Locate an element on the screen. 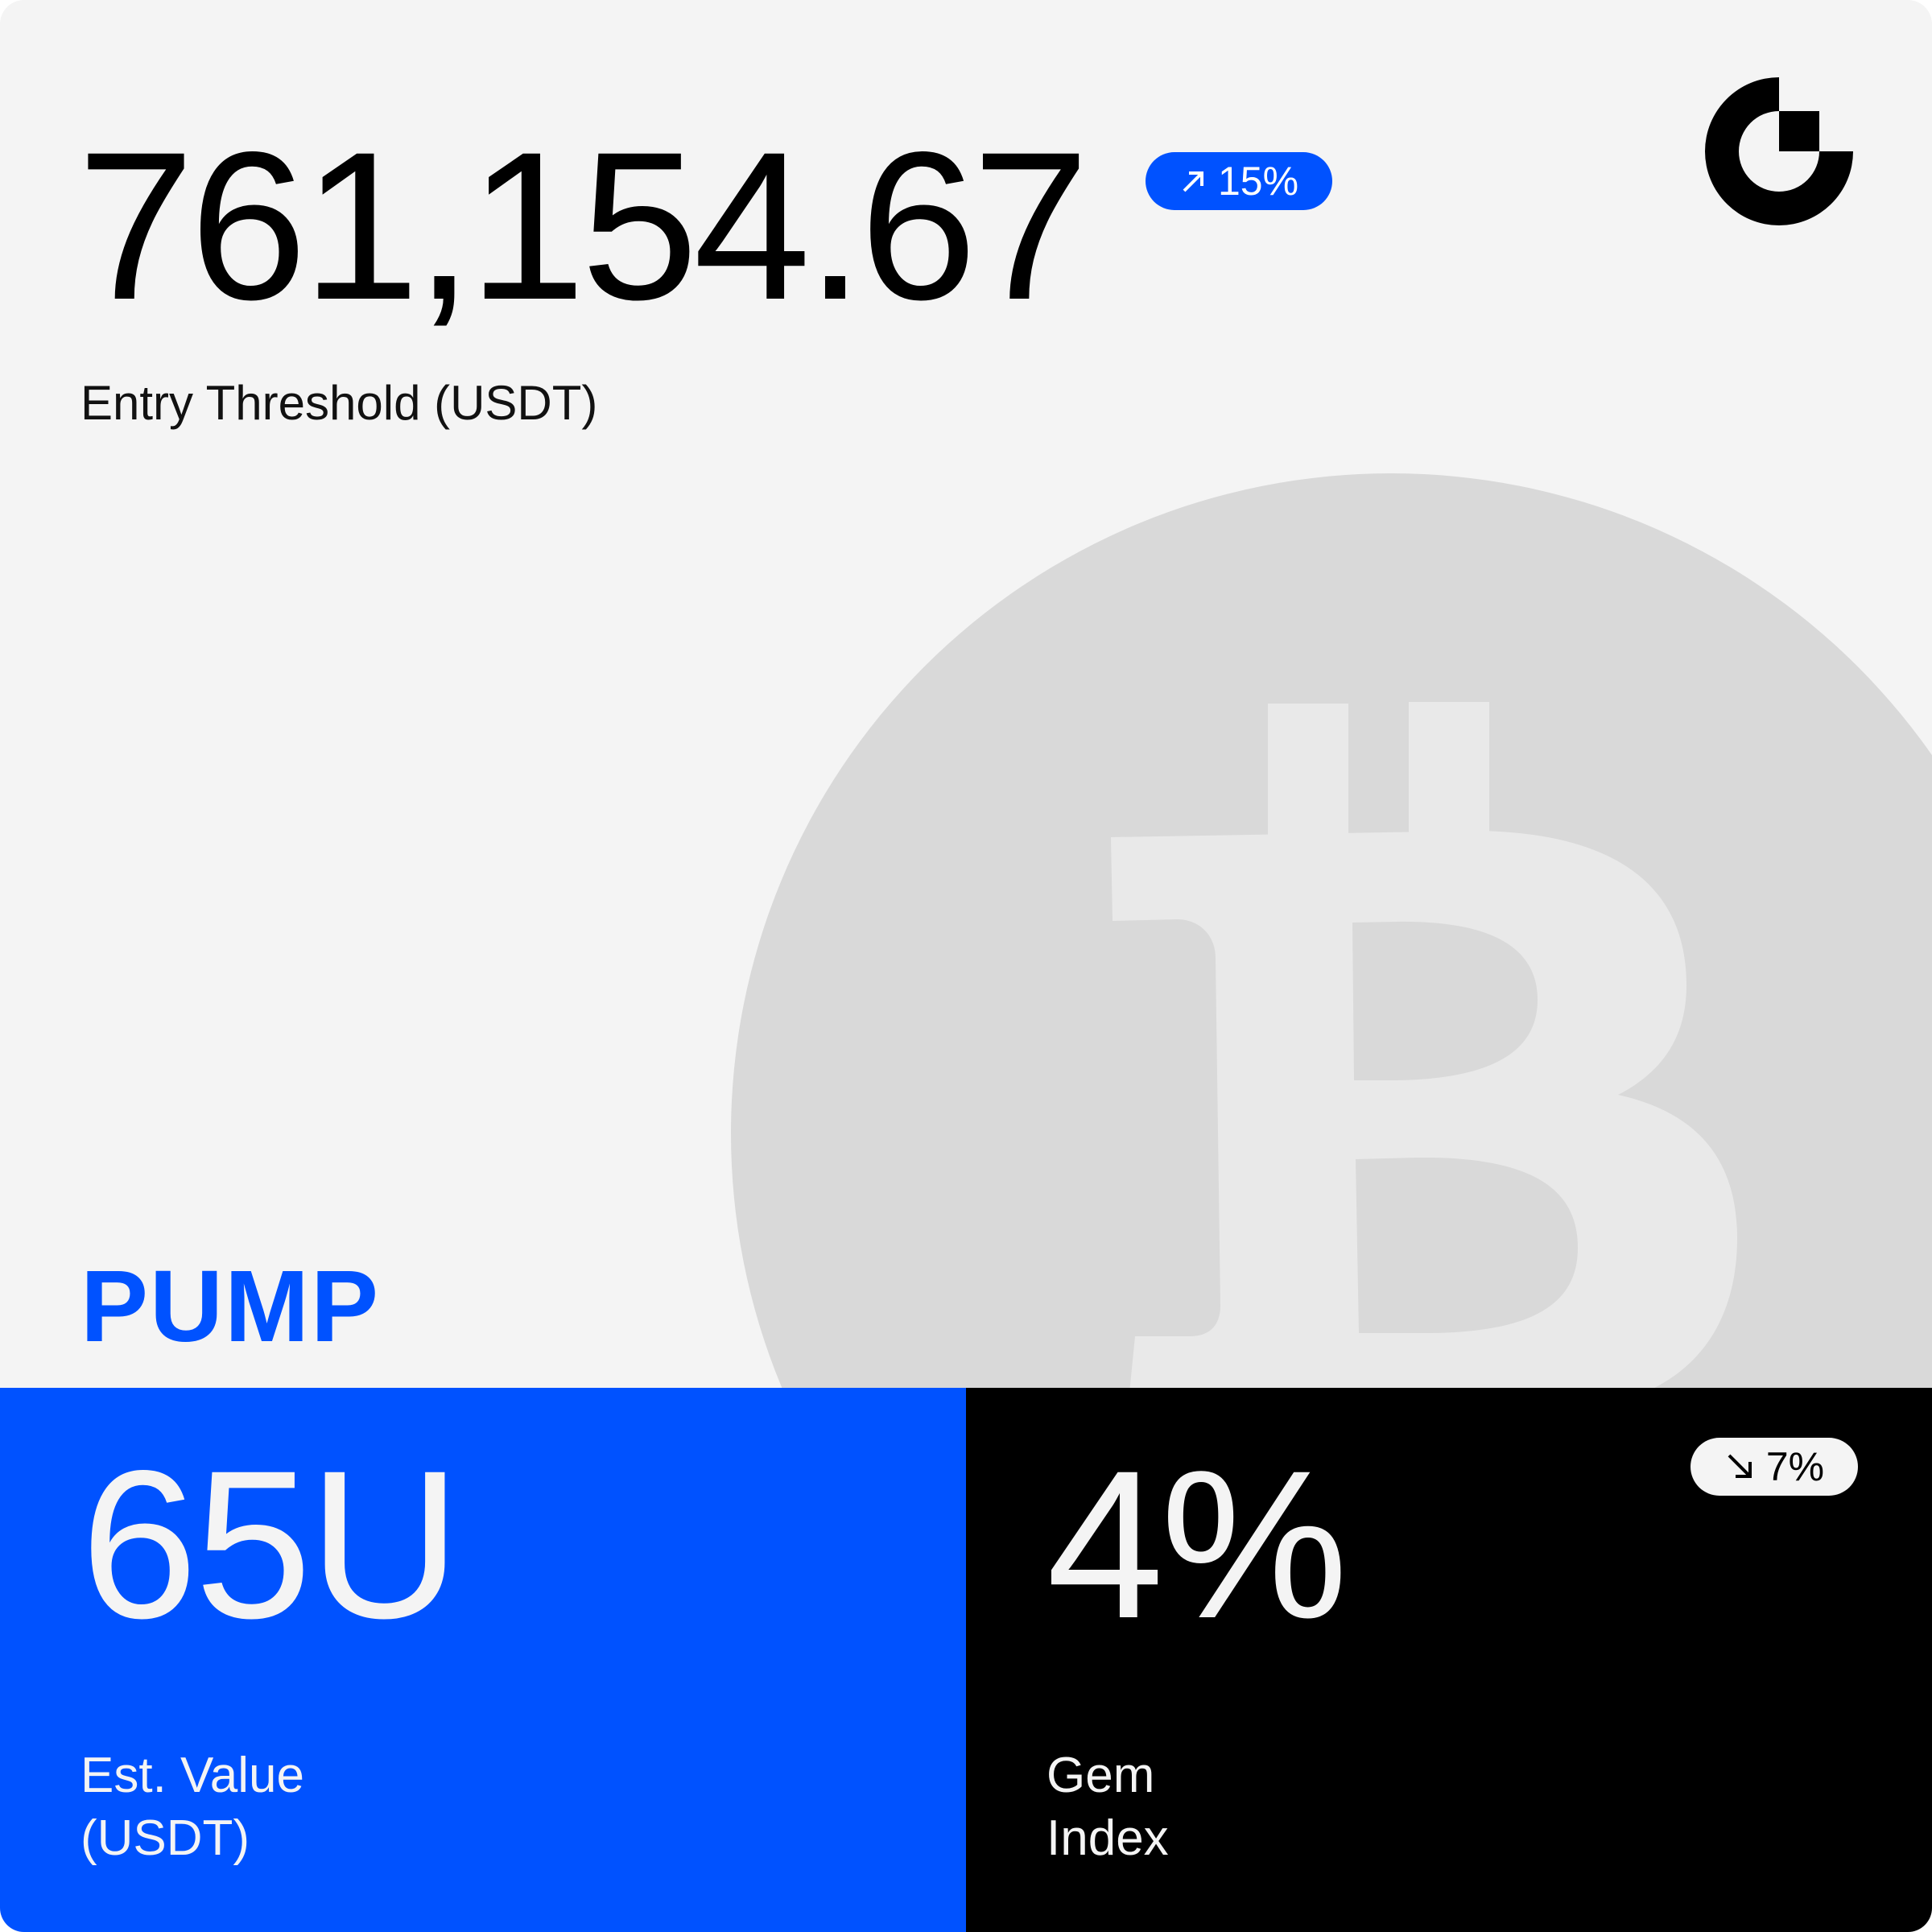 This screenshot has width=1932, height=1932. token-name: PUMP is located at coordinates (231, 1306).